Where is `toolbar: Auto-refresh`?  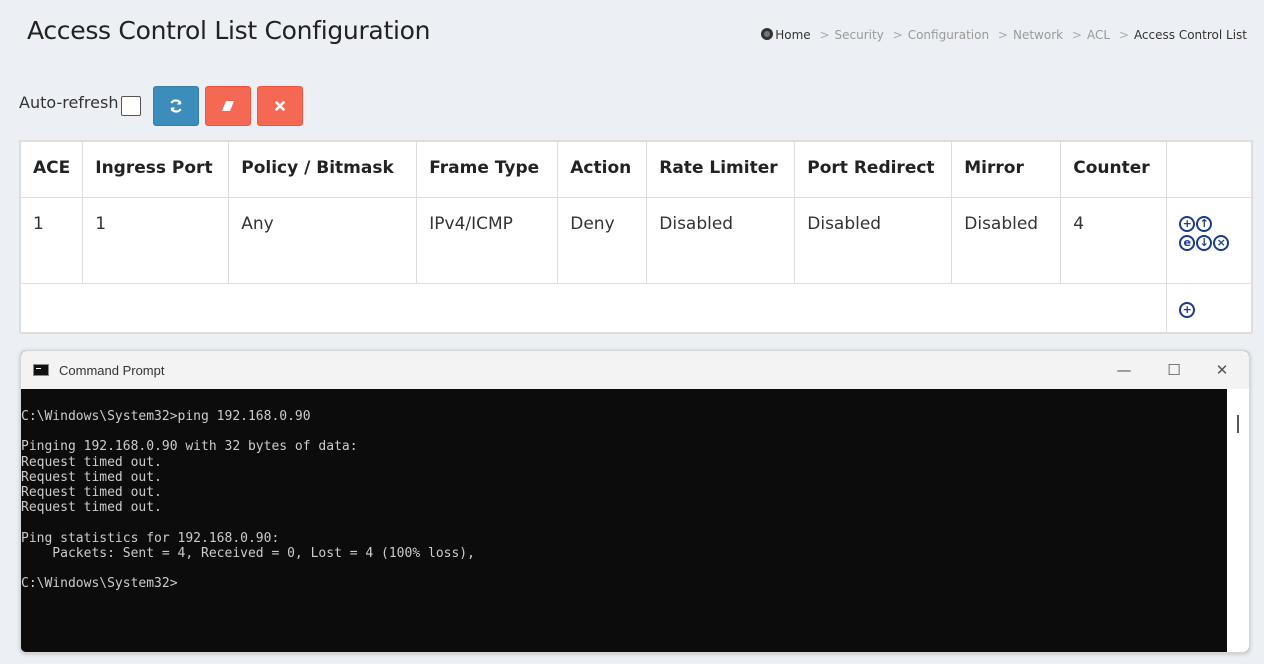
toolbar: Auto-refresh is located at coordinates (164, 106).